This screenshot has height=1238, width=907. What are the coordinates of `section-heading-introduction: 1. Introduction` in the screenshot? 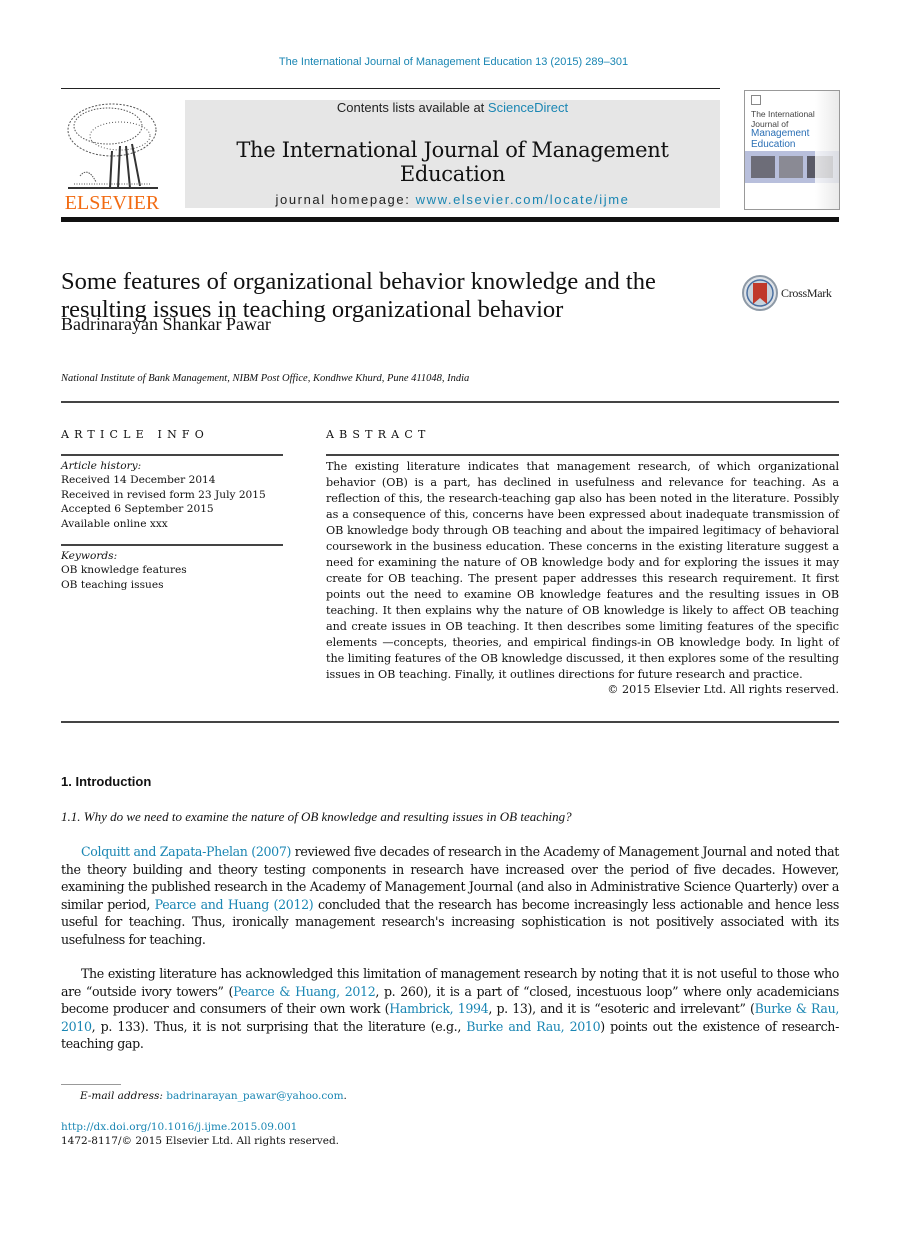 It's located at (106, 781).